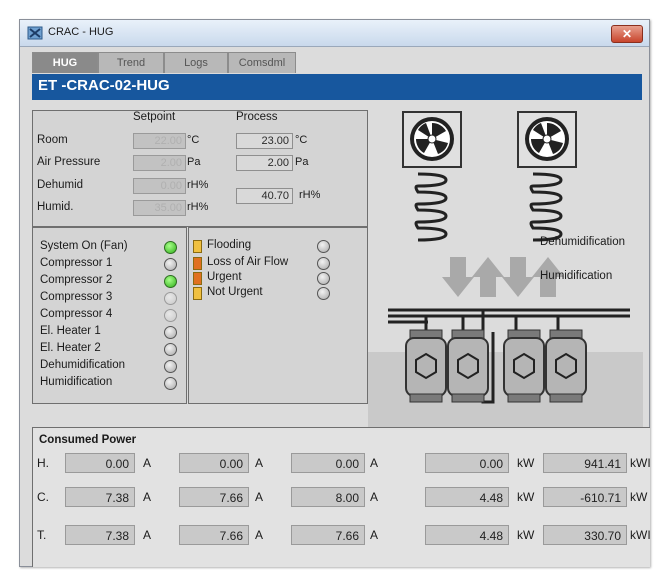 The image size is (660, 570). I want to click on alarm-led-not-urgent, so click(323, 293).